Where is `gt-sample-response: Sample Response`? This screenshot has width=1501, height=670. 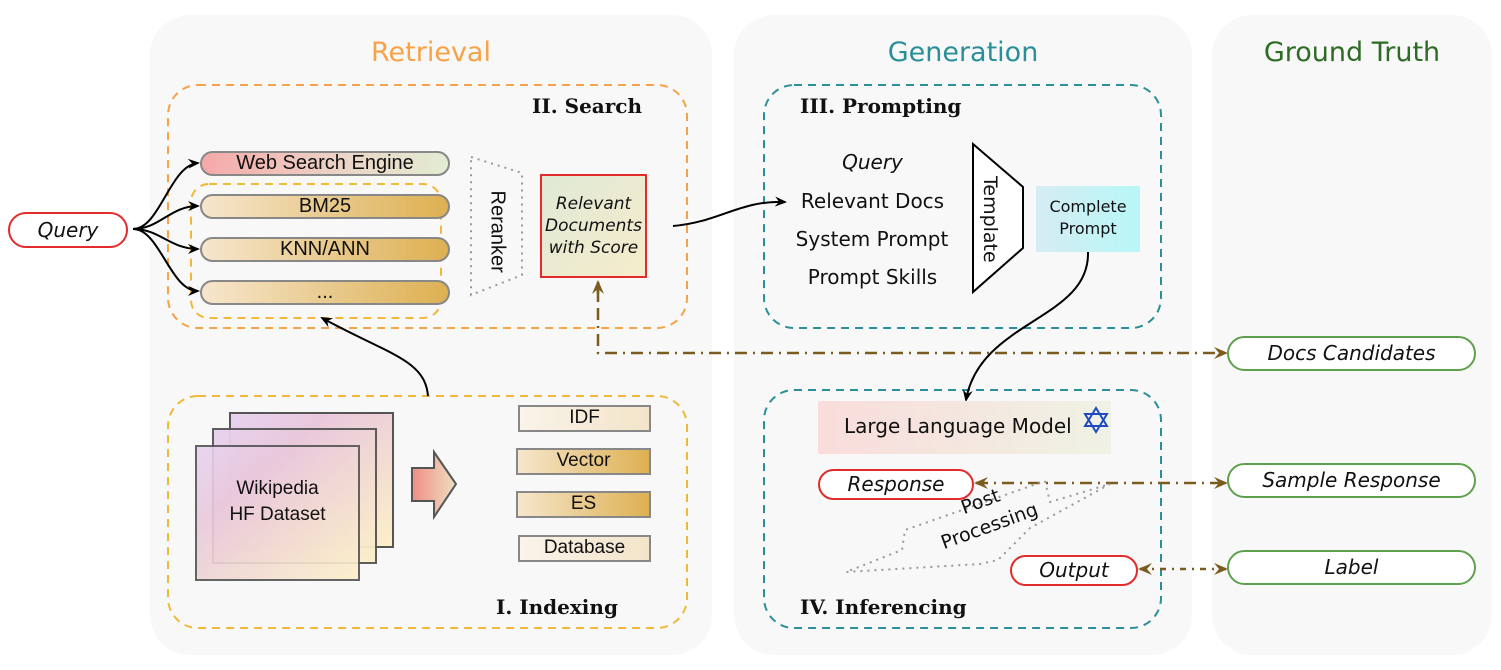 gt-sample-response: Sample Response is located at coordinates (1351, 480).